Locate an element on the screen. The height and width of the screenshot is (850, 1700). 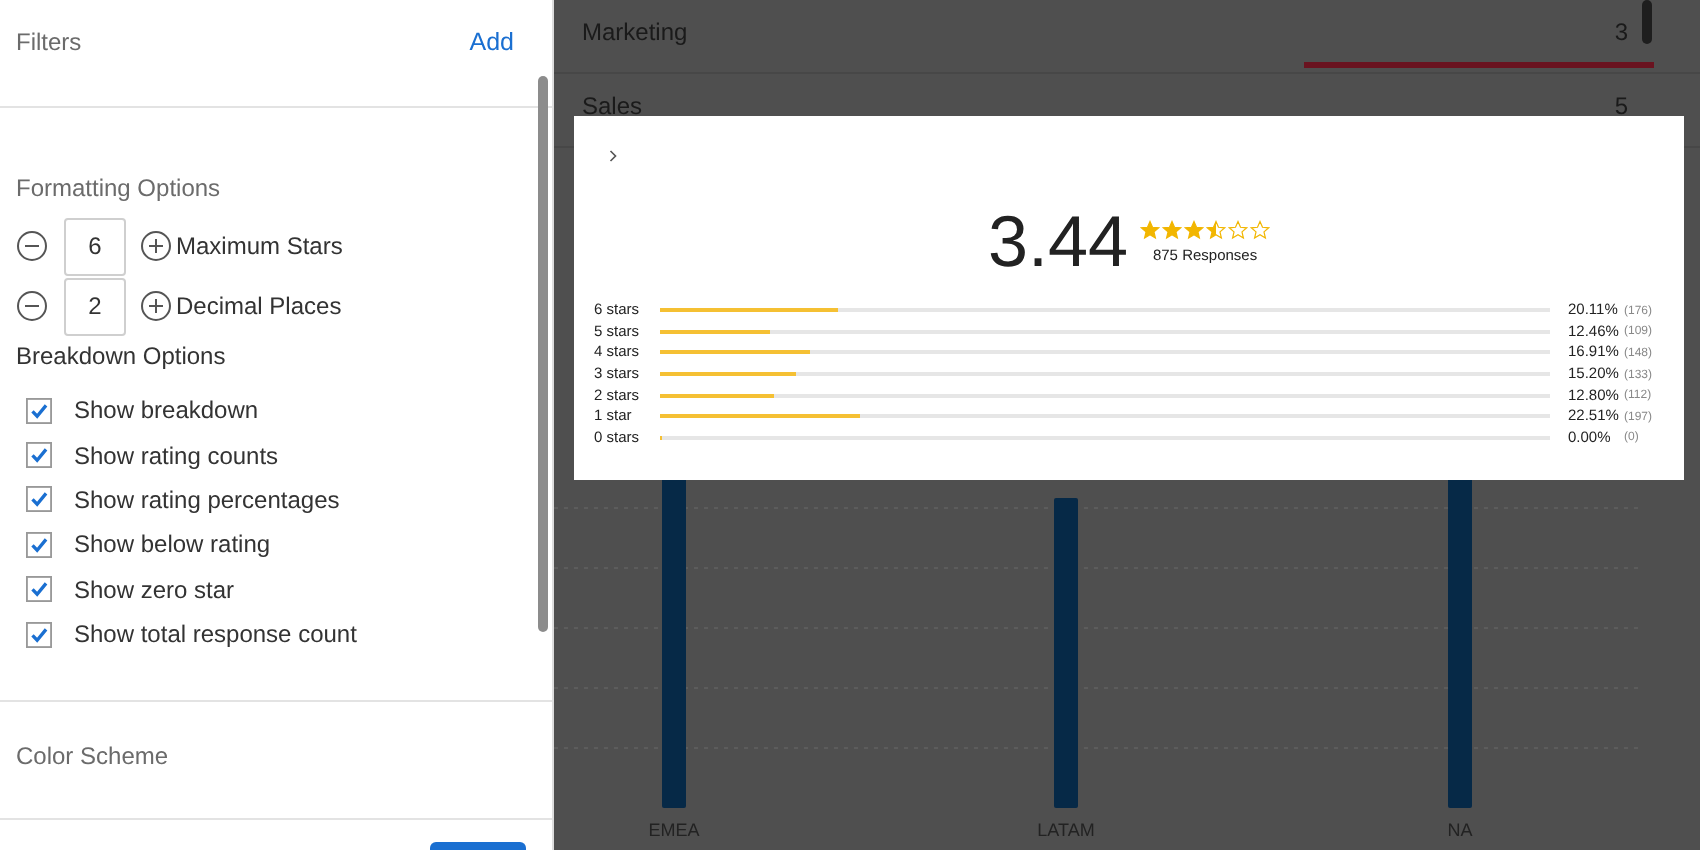
option-label: Show rating counts is located at coordinates (176, 455).